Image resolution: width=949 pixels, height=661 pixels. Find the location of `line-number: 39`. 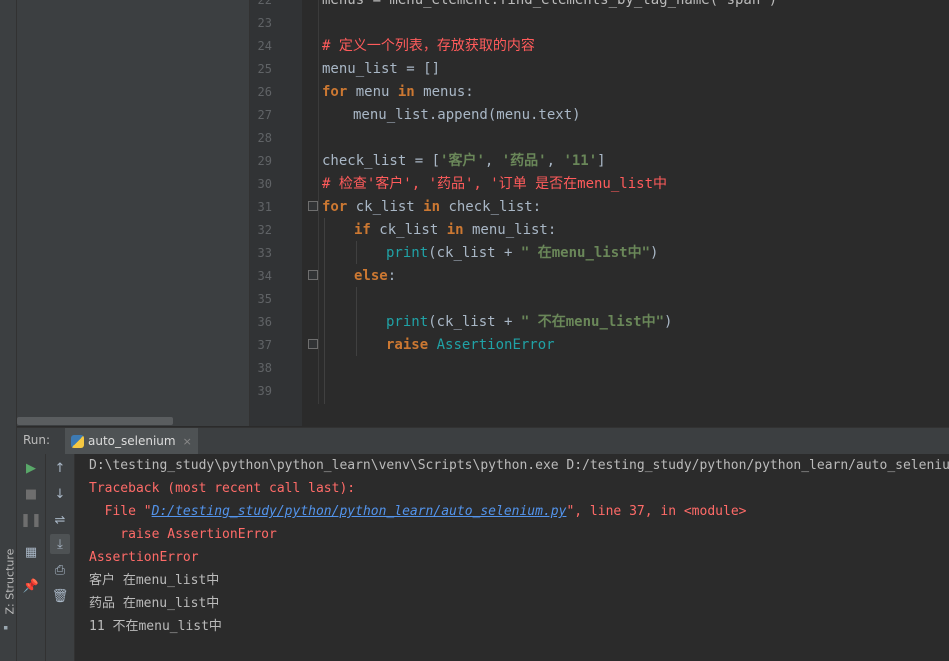

line-number: 39 is located at coordinates (264, 391).